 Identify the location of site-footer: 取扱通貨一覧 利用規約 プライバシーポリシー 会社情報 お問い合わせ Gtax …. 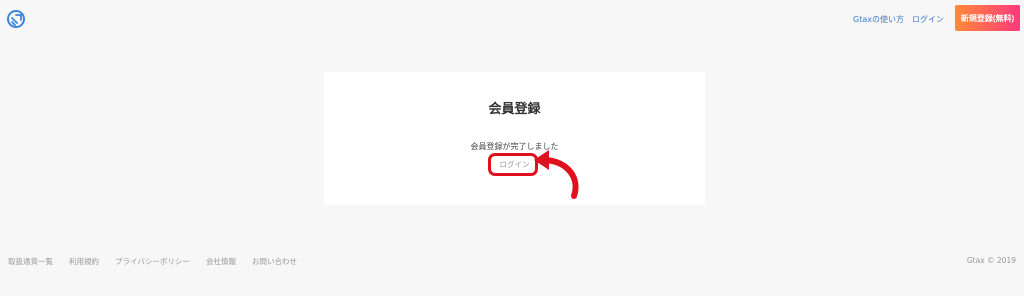
(512, 260).